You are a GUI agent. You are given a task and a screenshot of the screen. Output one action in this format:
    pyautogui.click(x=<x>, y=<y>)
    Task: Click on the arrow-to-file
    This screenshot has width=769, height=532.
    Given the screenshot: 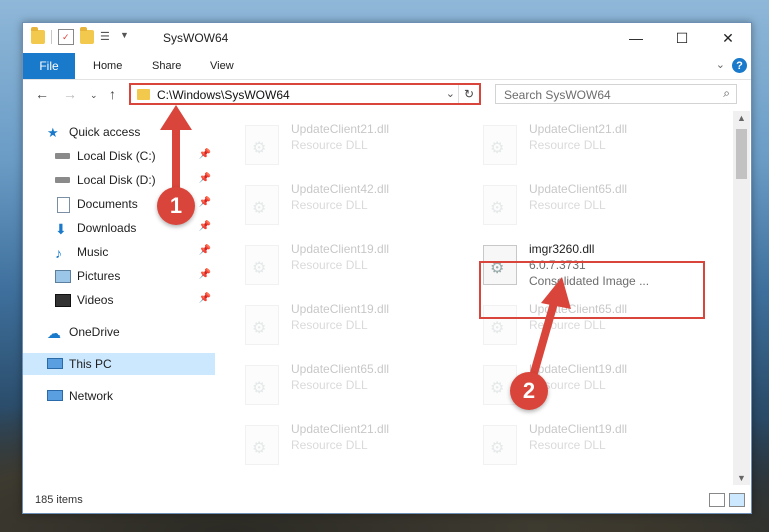 What is the action you would take?
    pyautogui.click(x=544, y=338)
    